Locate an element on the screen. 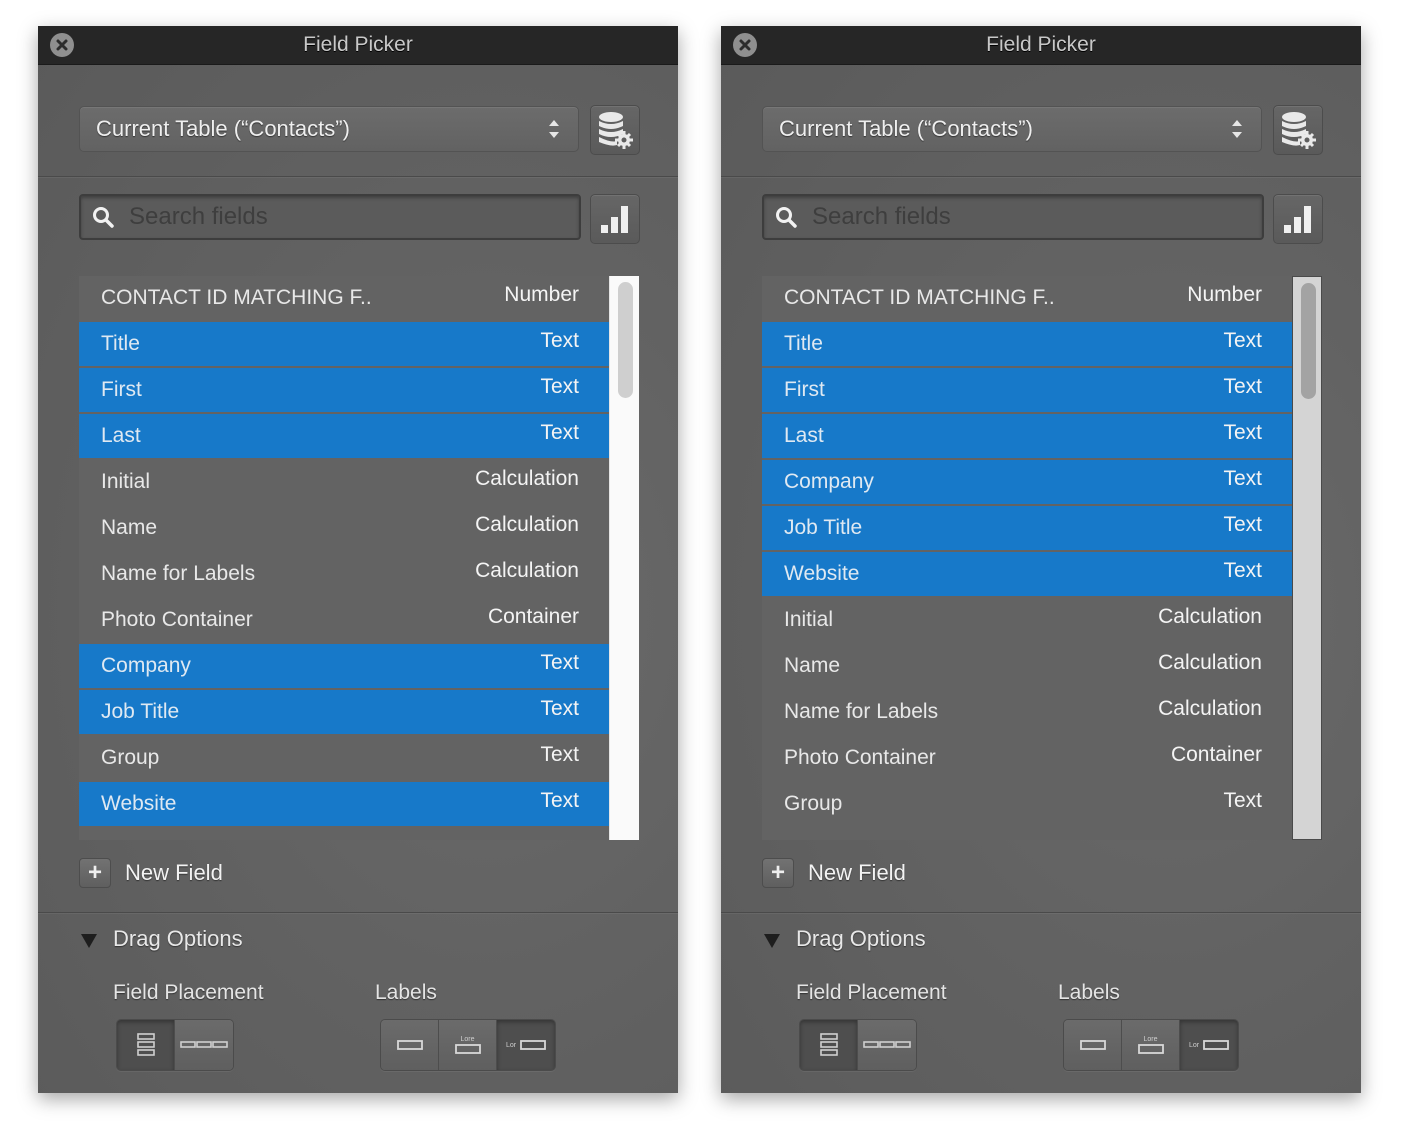 The height and width of the screenshot is (1136, 1416). panel-title: Field Picker is located at coordinates (358, 44).